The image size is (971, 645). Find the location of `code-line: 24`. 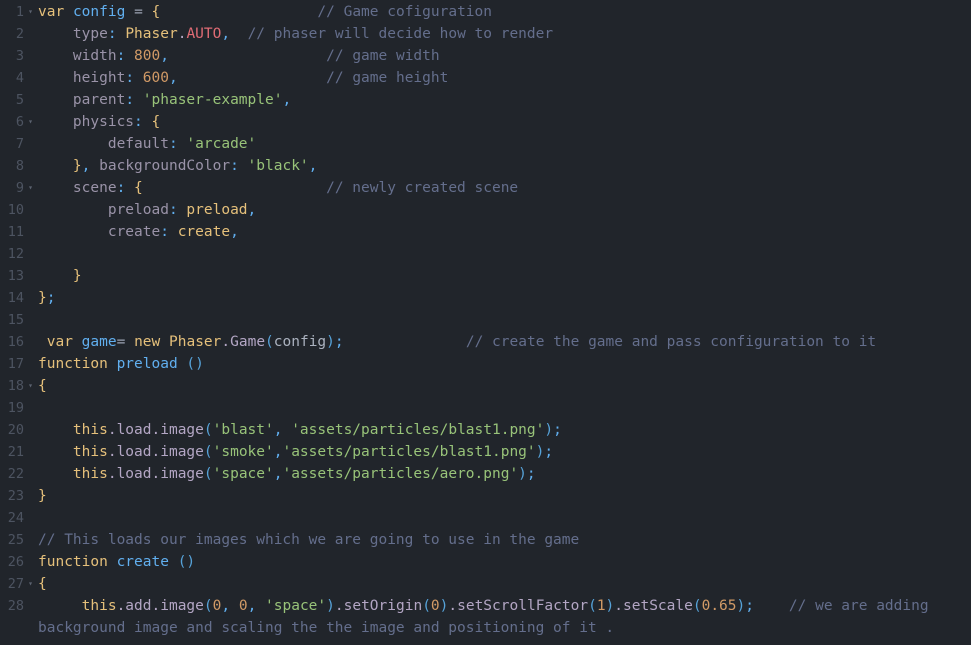

code-line: 24 is located at coordinates (485, 518).